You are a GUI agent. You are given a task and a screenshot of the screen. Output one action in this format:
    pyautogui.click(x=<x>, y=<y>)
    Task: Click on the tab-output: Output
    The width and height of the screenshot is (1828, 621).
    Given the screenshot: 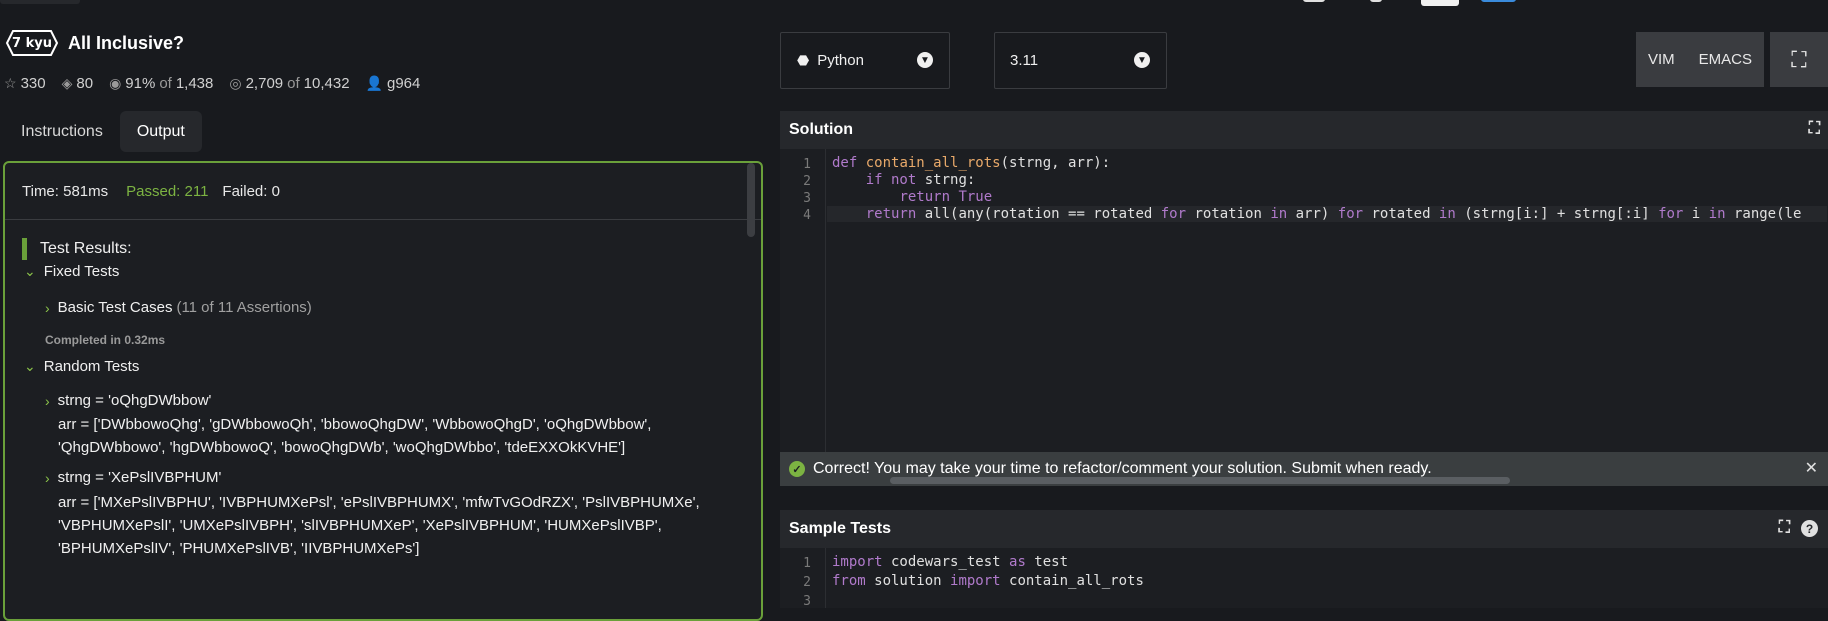 What is the action you would take?
    pyautogui.click(x=160, y=131)
    